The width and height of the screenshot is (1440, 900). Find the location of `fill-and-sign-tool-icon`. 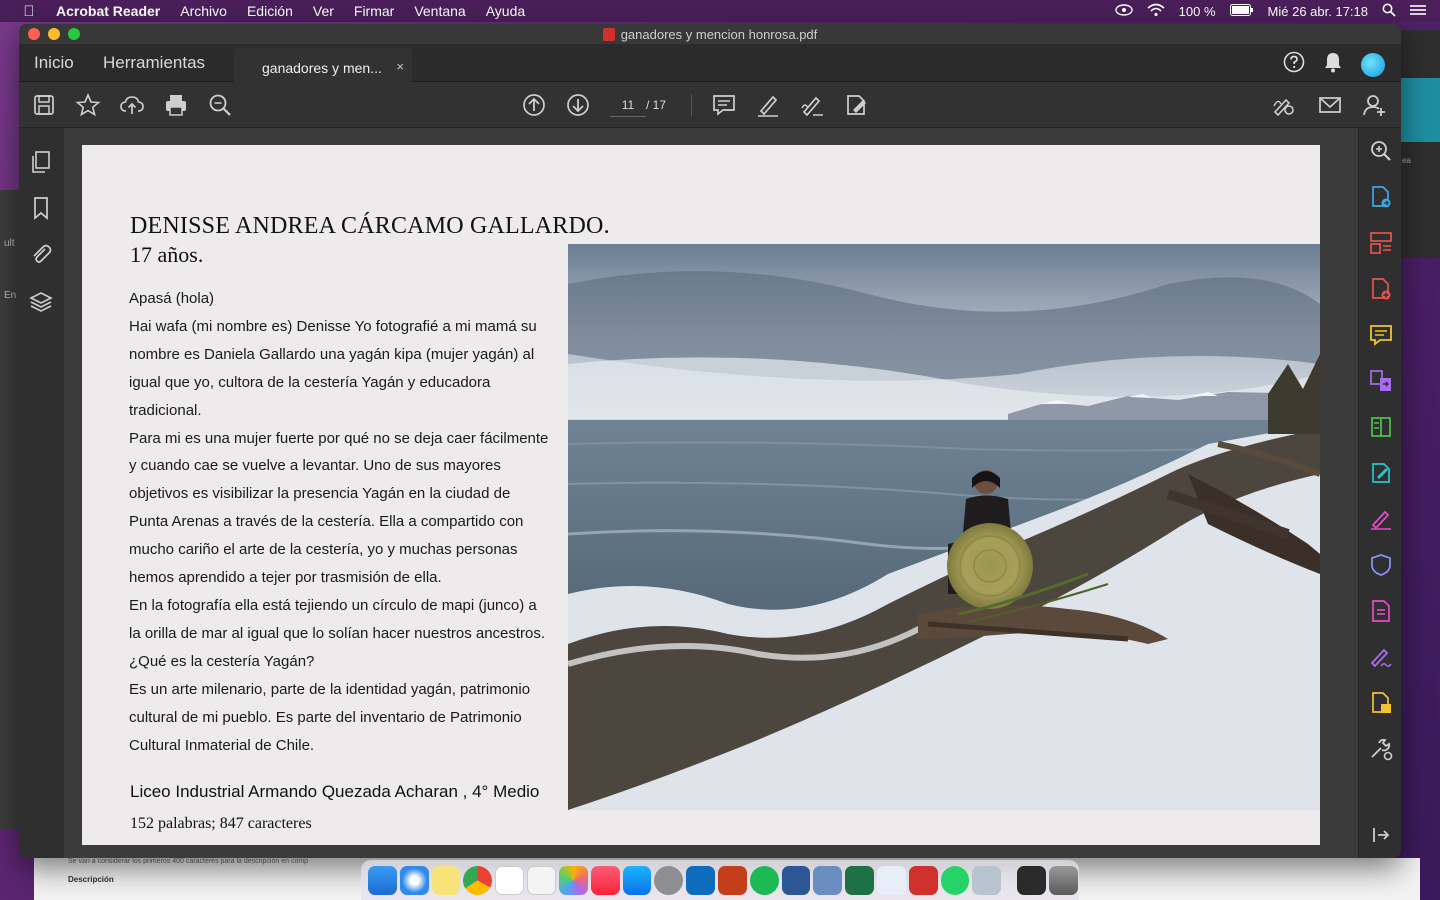

fill-and-sign-tool-icon is located at coordinates (1381, 519).